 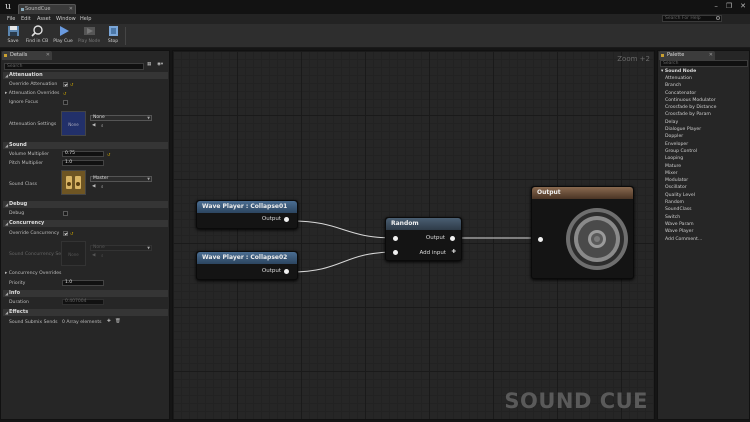 I want to click on sound-class-combo: Master ▼, so click(x=121, y=179).